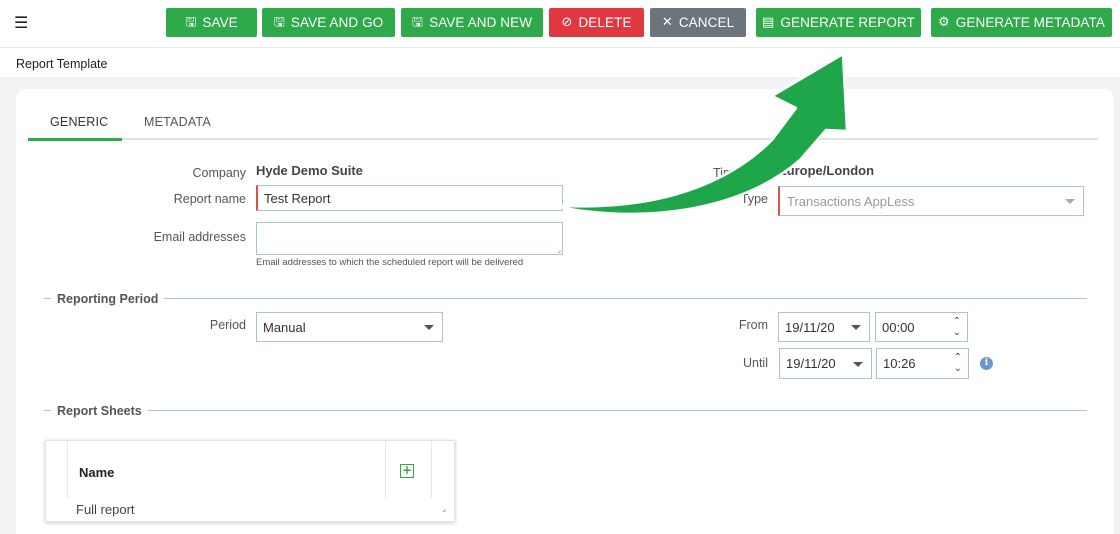 The width and height of the screenshot is (1120, 534). I want to click on report-name-input: Test Report, so click(409, 198).